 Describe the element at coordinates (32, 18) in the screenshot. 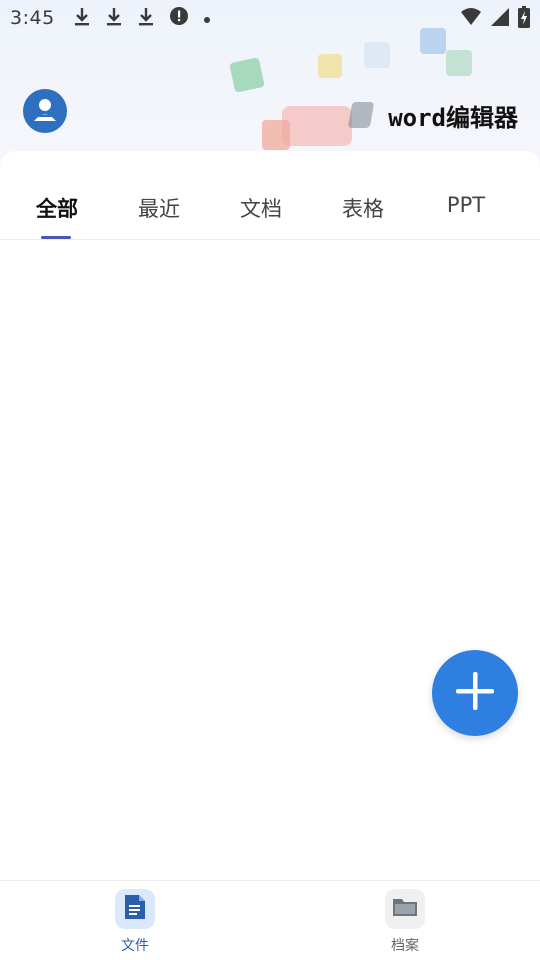

I see `status-time: 3:45` at that location.